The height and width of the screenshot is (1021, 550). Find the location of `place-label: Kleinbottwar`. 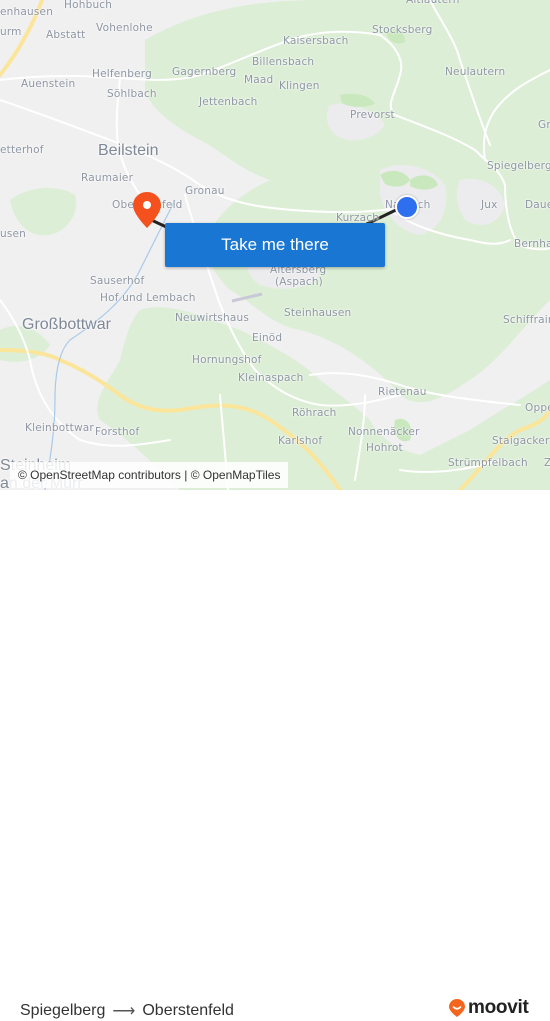

place-label: Kleinbottwar is located at coordinates (59, 428).